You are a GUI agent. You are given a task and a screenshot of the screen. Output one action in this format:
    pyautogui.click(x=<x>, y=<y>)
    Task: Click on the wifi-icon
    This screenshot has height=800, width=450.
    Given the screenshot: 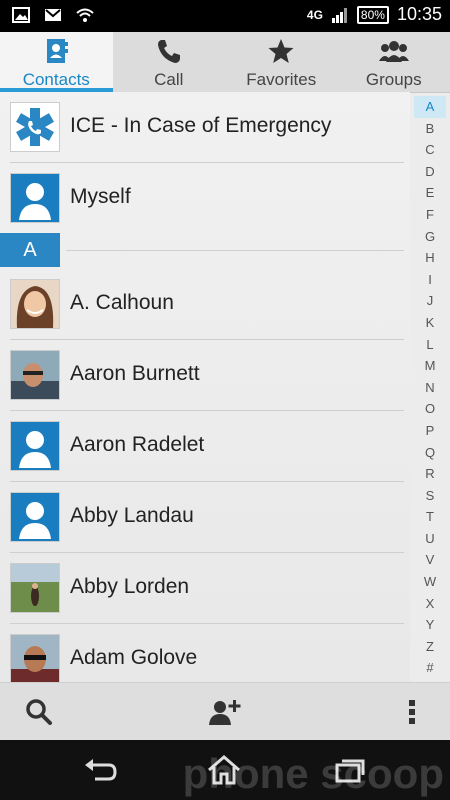 What is the action you would take?
    pyautogui.click(x=85, y=15)
    